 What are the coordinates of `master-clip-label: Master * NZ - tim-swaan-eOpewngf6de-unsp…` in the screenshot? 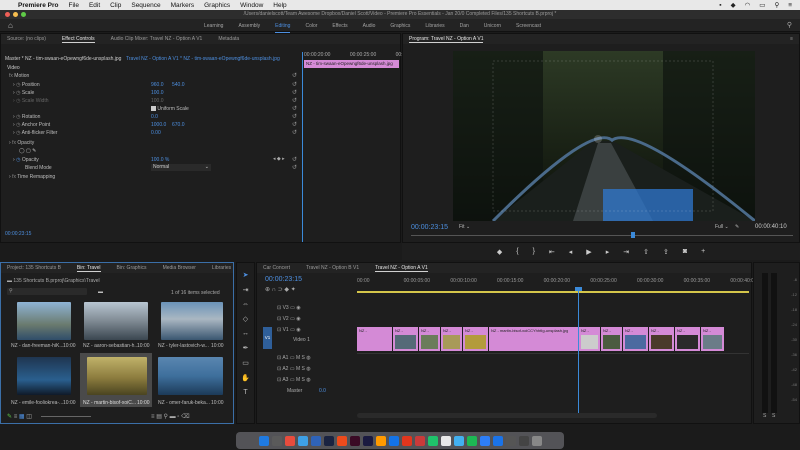 It's located at (63, 59).